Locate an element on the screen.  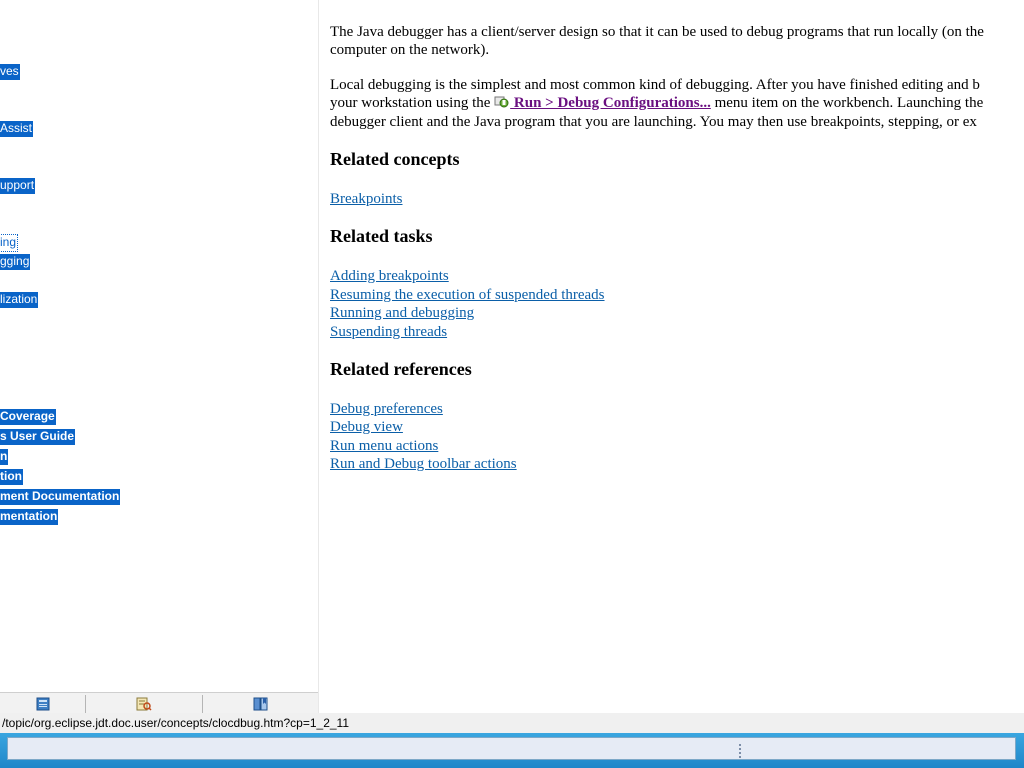
search-results-icon is located at coordinates (144, 704).